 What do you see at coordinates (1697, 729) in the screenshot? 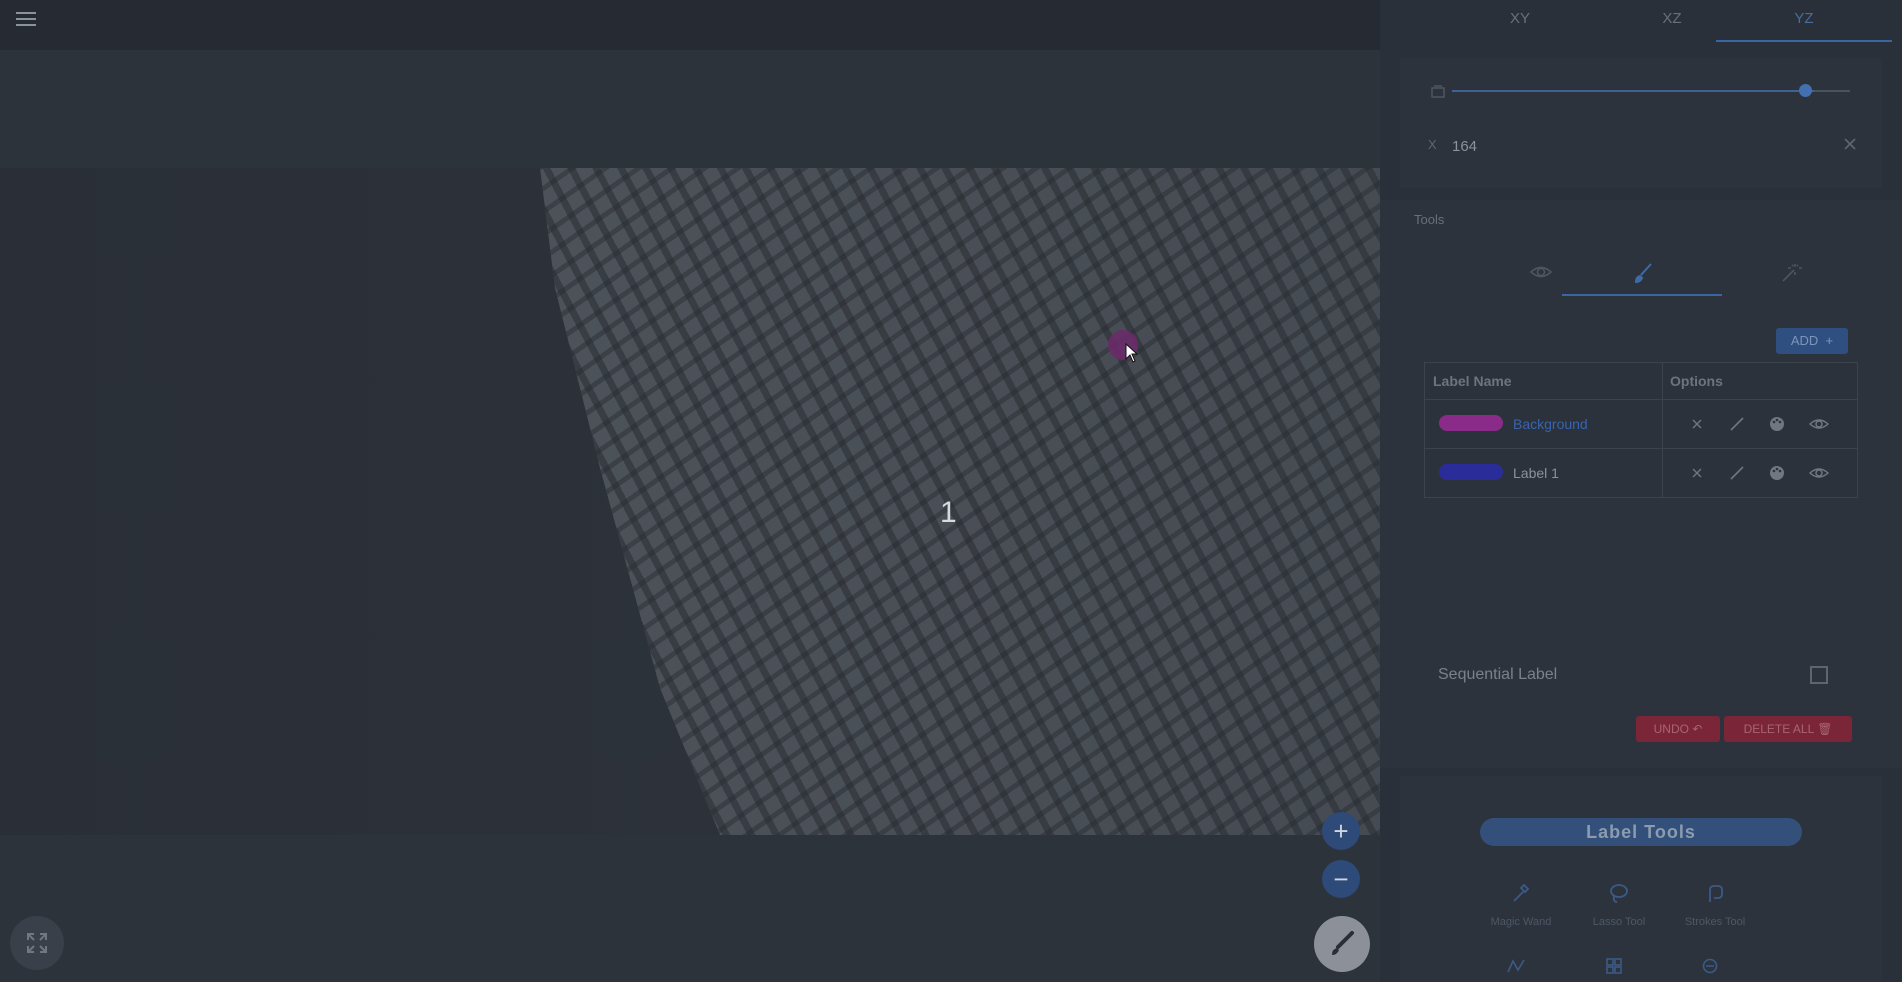
I see `undo-icon: ↶` at bounding box center [1697, 729].